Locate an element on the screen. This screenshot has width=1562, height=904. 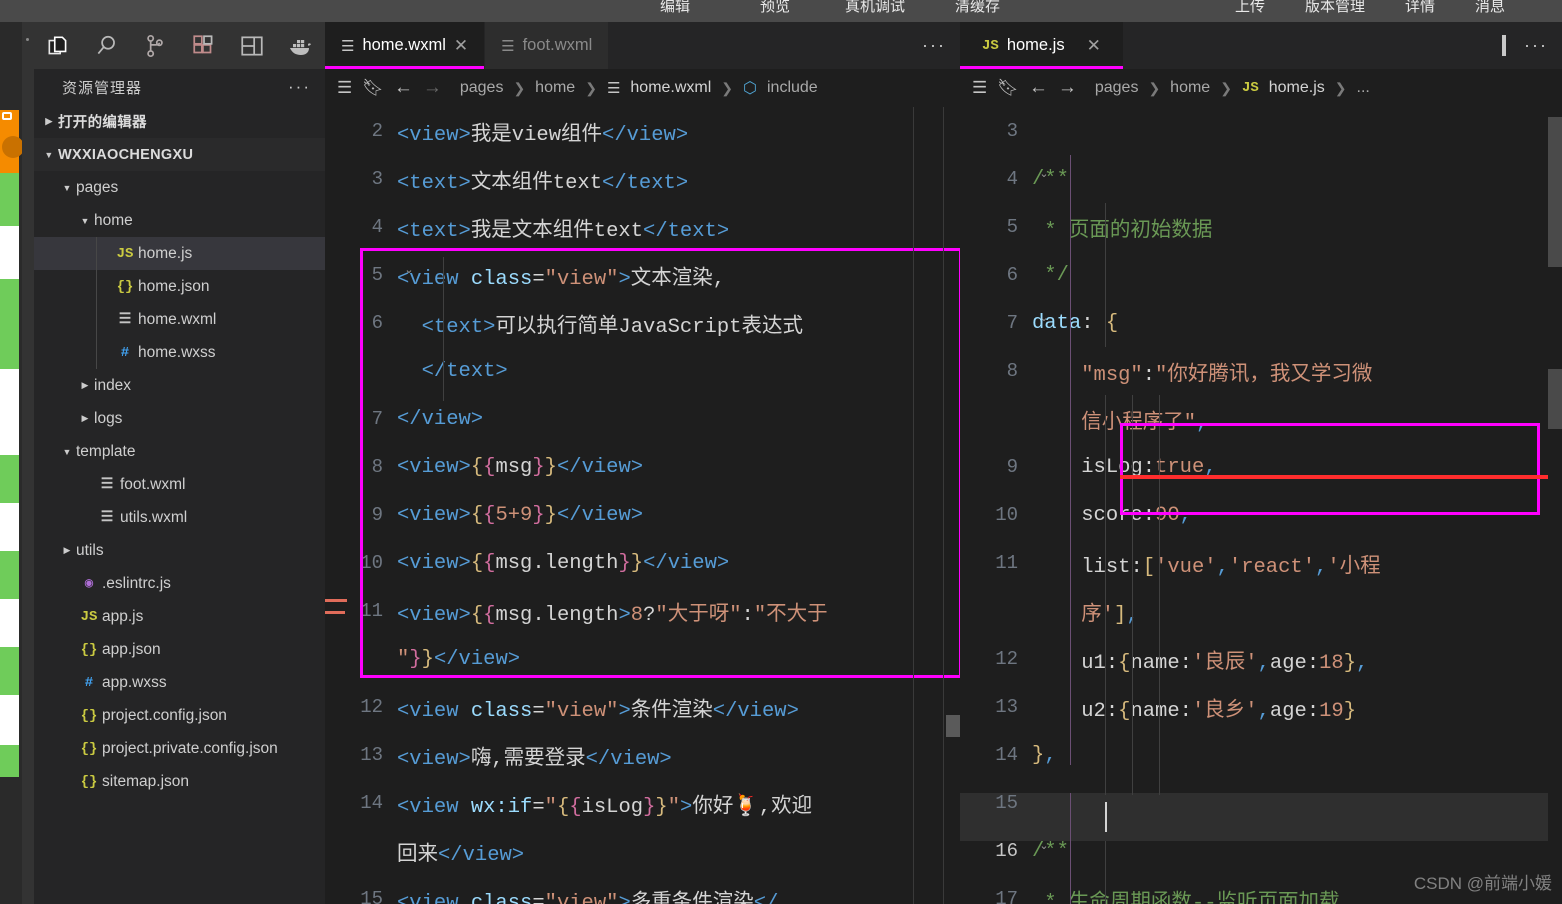
code-line: 14 }, is located at coordinates (1261, 755).